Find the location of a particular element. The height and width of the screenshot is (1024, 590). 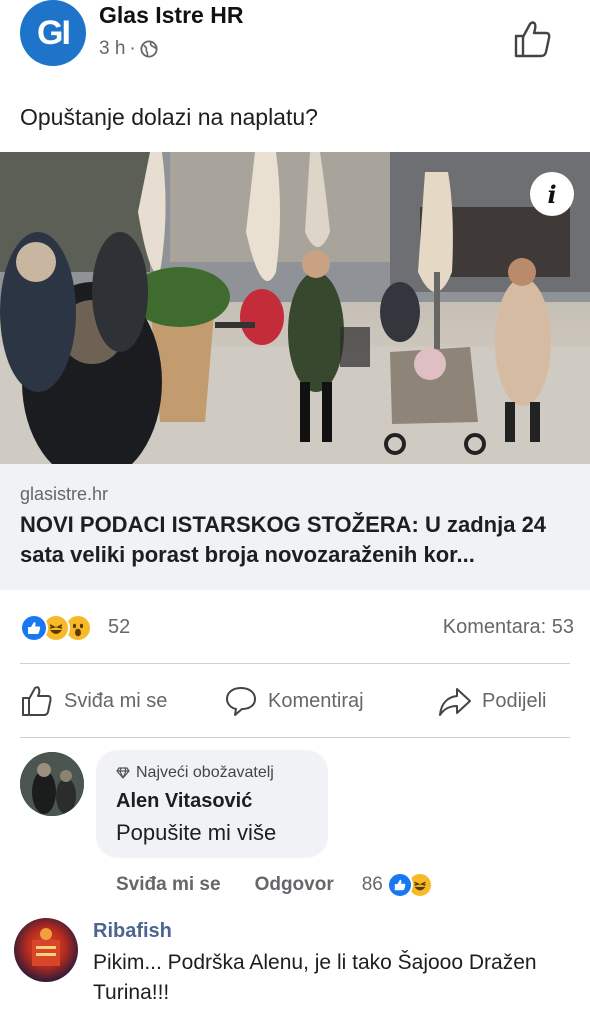

comment-reactions: 86 is located at coordinates (397, 885).